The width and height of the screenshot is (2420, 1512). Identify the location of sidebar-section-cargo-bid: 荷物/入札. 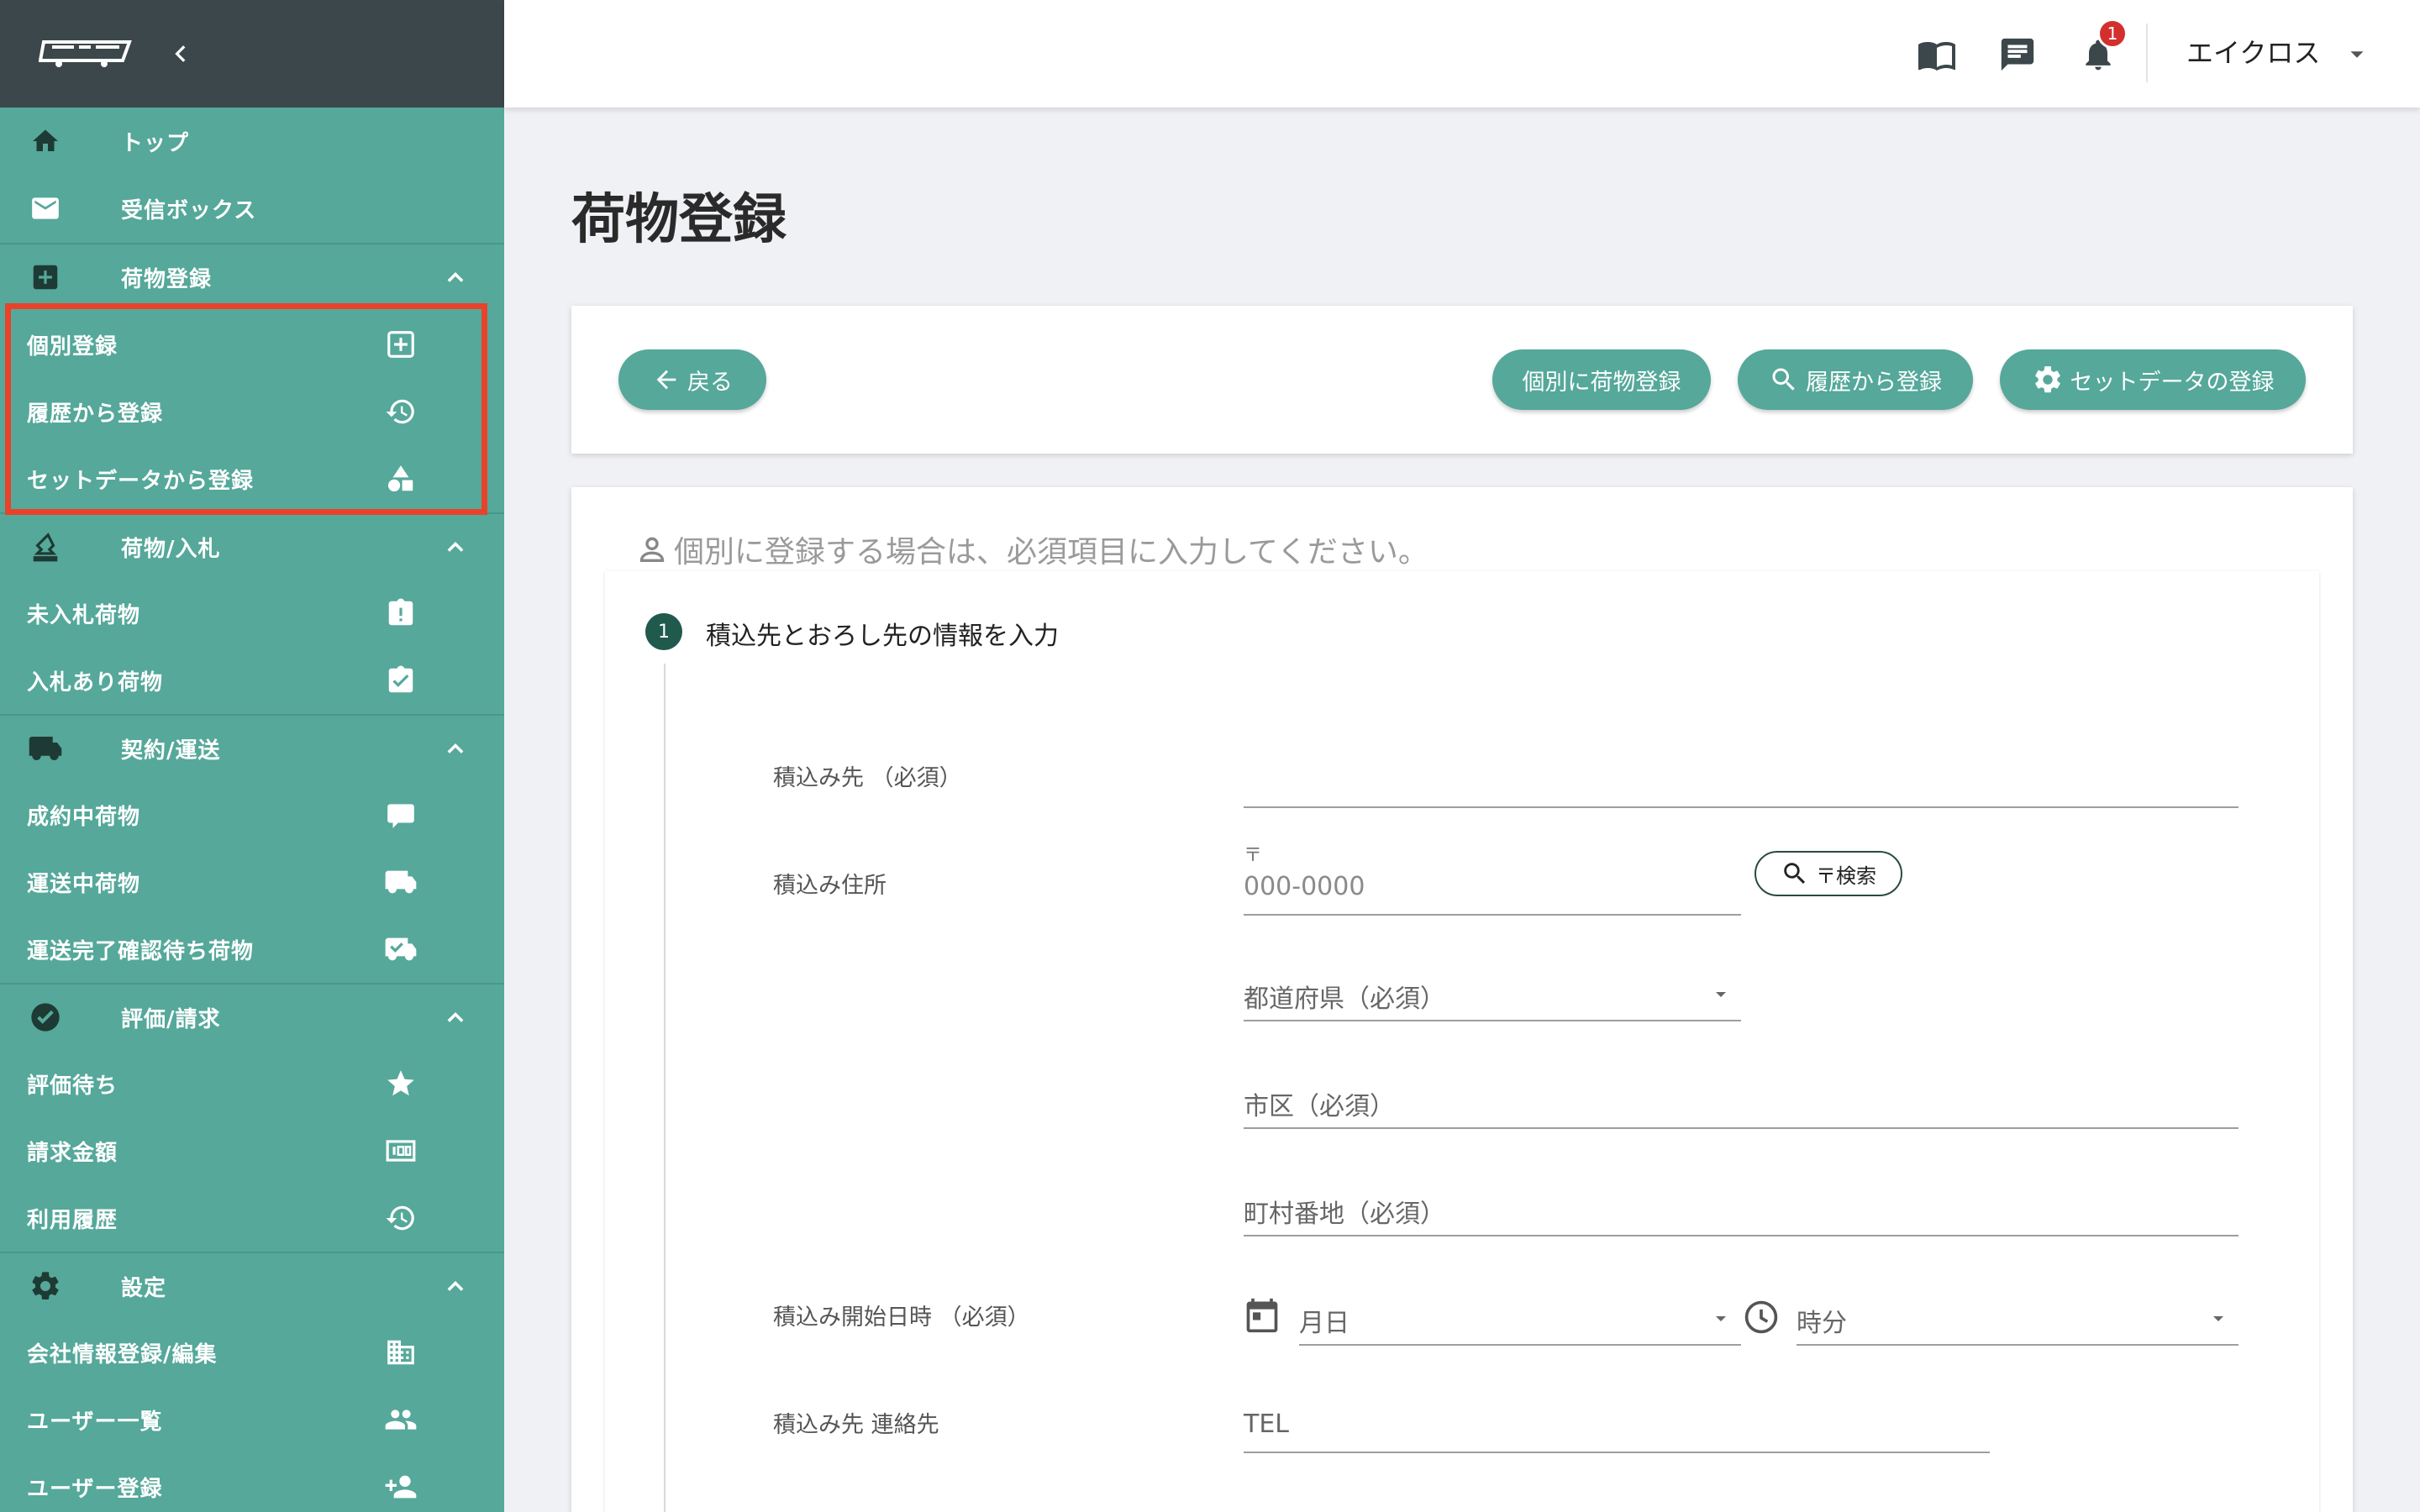
(252, 546).